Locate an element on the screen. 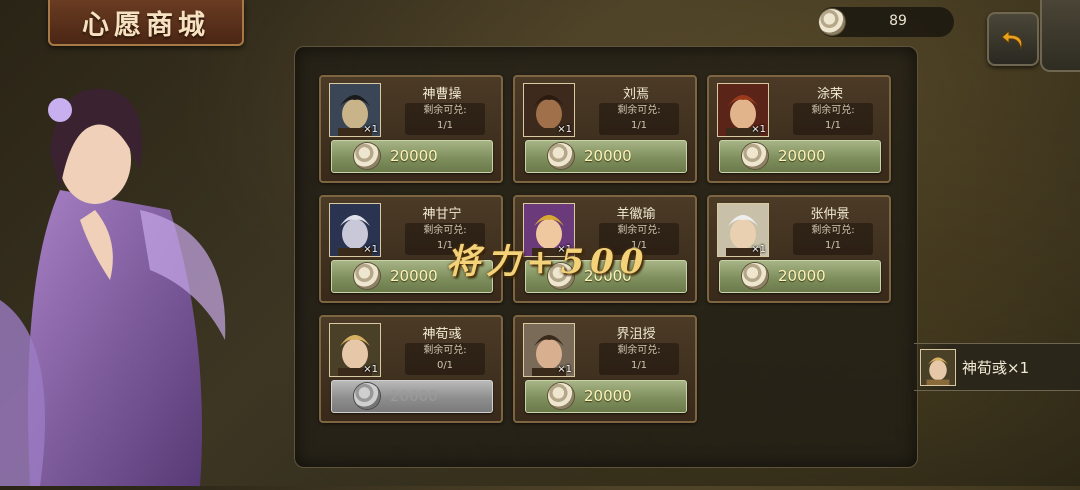 This screenshot has width=1080, height=490. reward-toast: 神荀彧×1 is located at coordinates (997, 367).